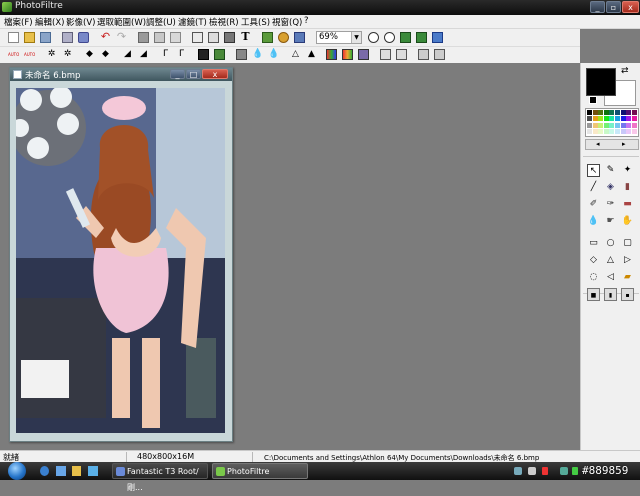 This screenshot has height=496, width=640. I want to click on smudge-tool-icon: ☛, so click(610, 221).